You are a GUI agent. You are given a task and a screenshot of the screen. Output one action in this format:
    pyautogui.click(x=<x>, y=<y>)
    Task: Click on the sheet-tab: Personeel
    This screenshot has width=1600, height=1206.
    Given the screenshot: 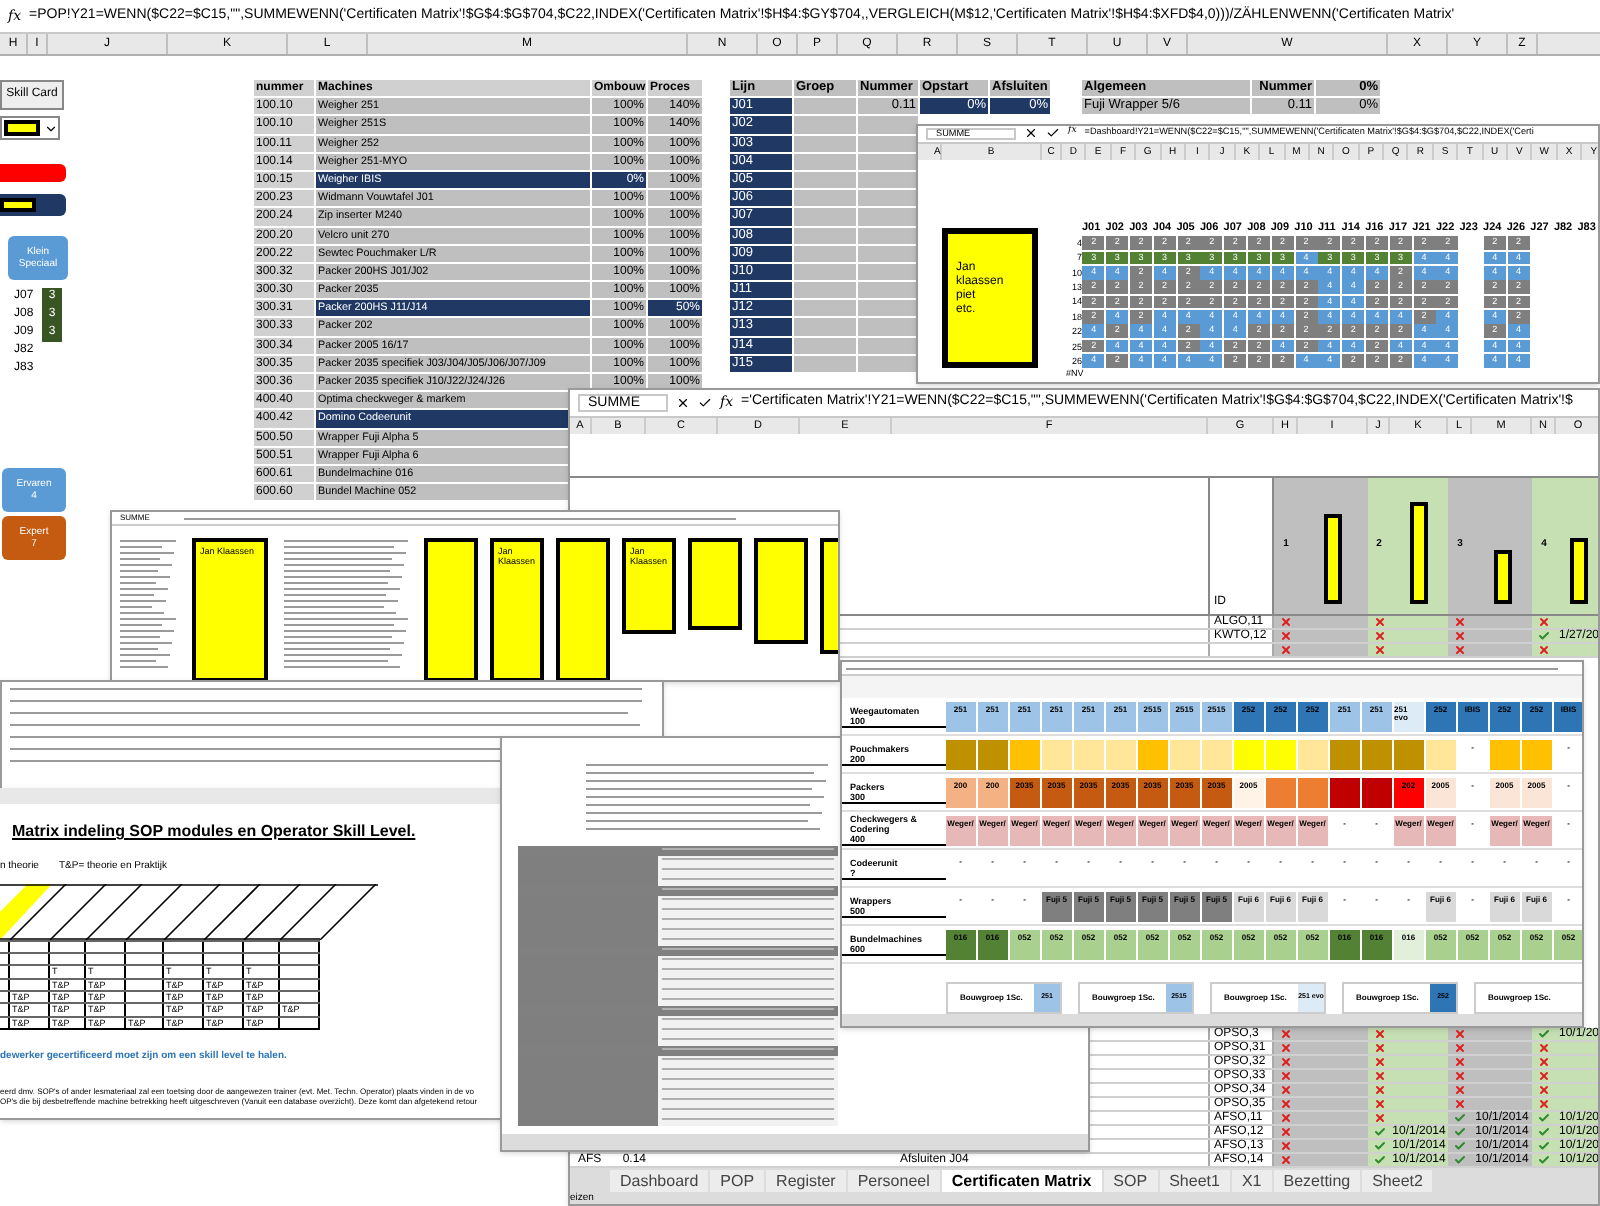 What is the action you would take?
    pyautogui.click(x=893, y=1181)
    